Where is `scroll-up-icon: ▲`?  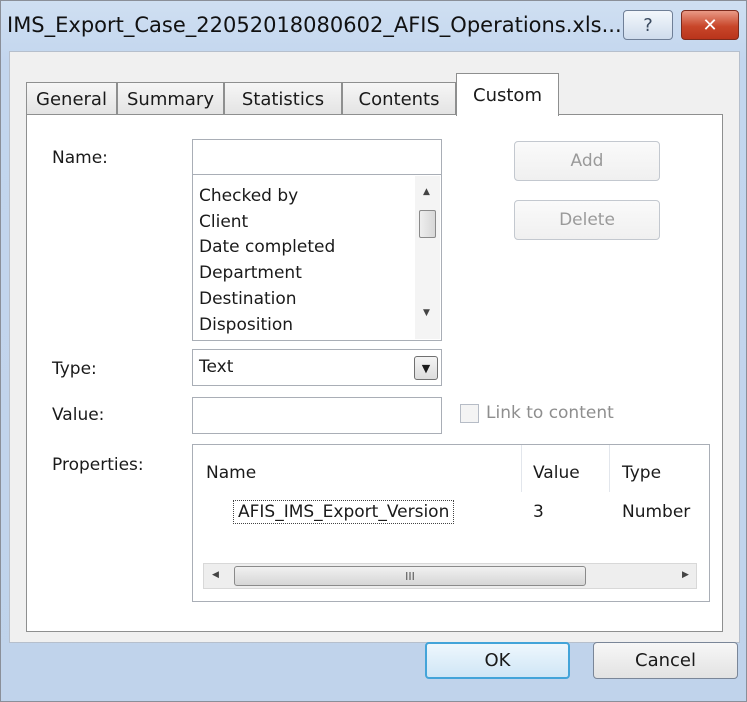
scroll-up-icon: ▲ is located at coordinates (426, 192).